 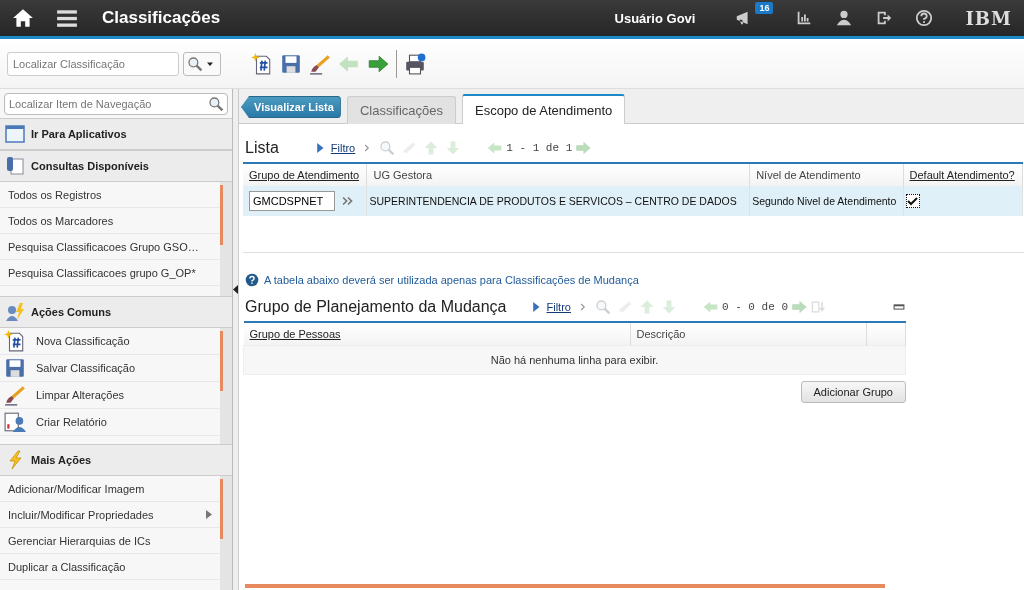 I want to click on menu-item-label: Todos os Marcadores, so click(x=61, y=220).